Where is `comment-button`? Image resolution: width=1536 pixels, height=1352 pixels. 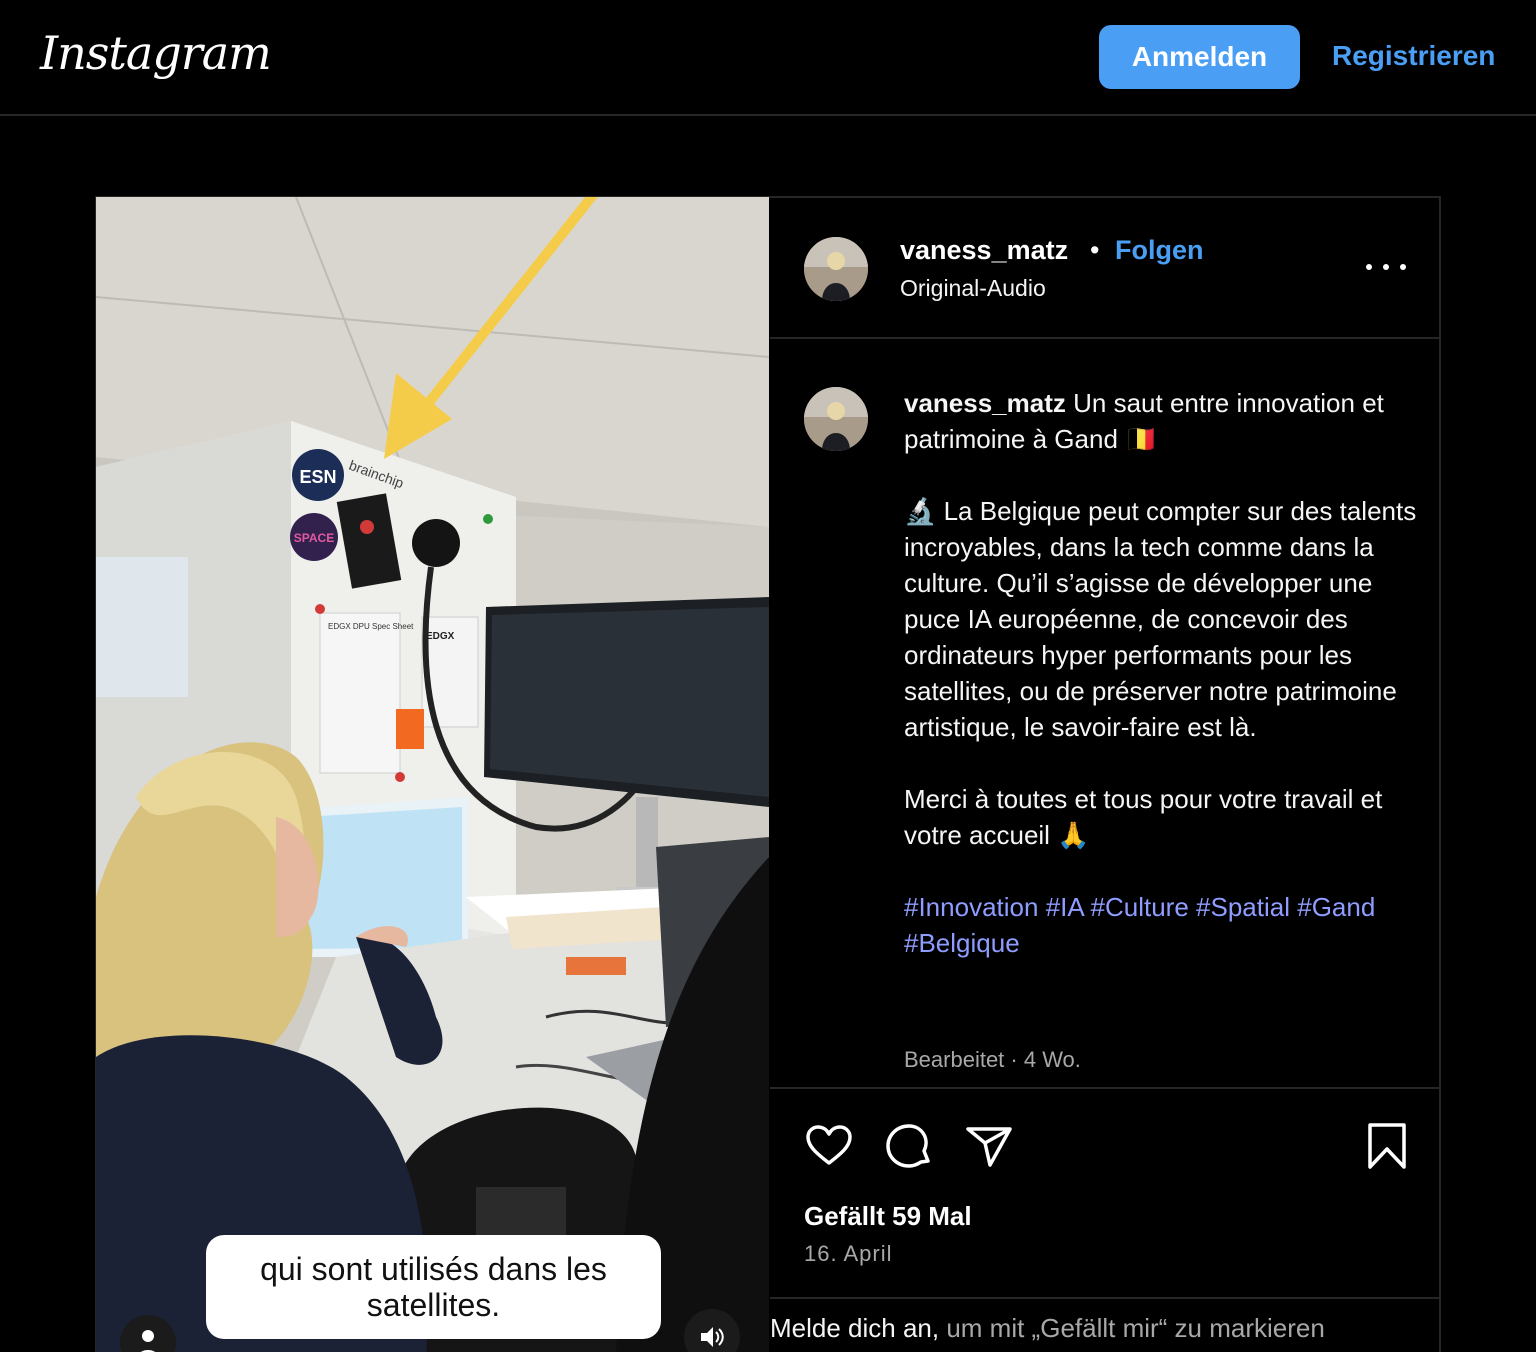
comment-button is located at coordinates (909, 1146).